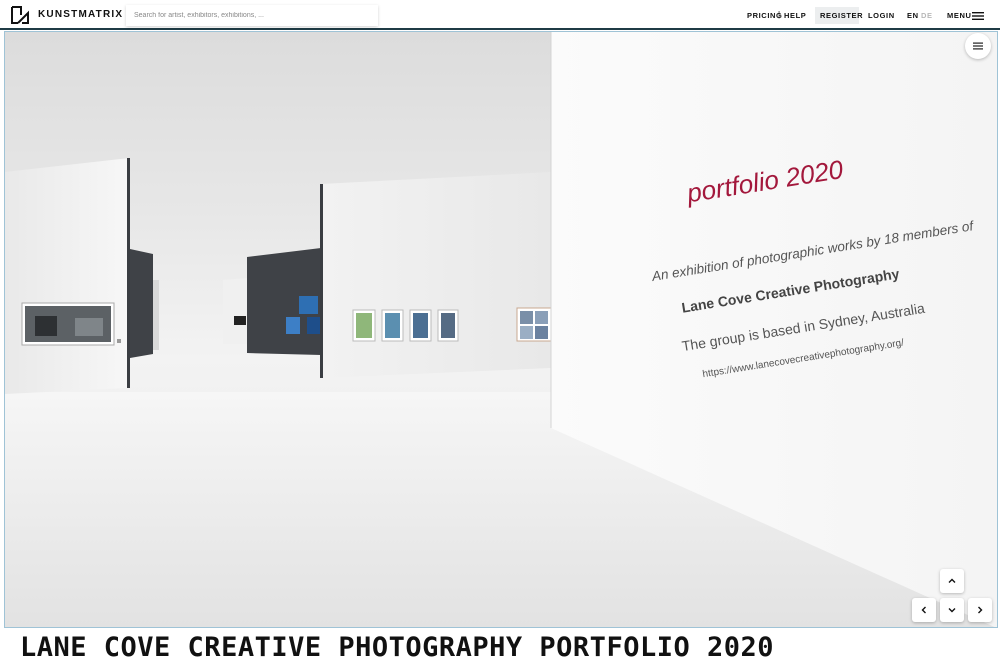 This screenshot has width=1000, height=668. I want to click on back-wall-gap, so click(156, 315).